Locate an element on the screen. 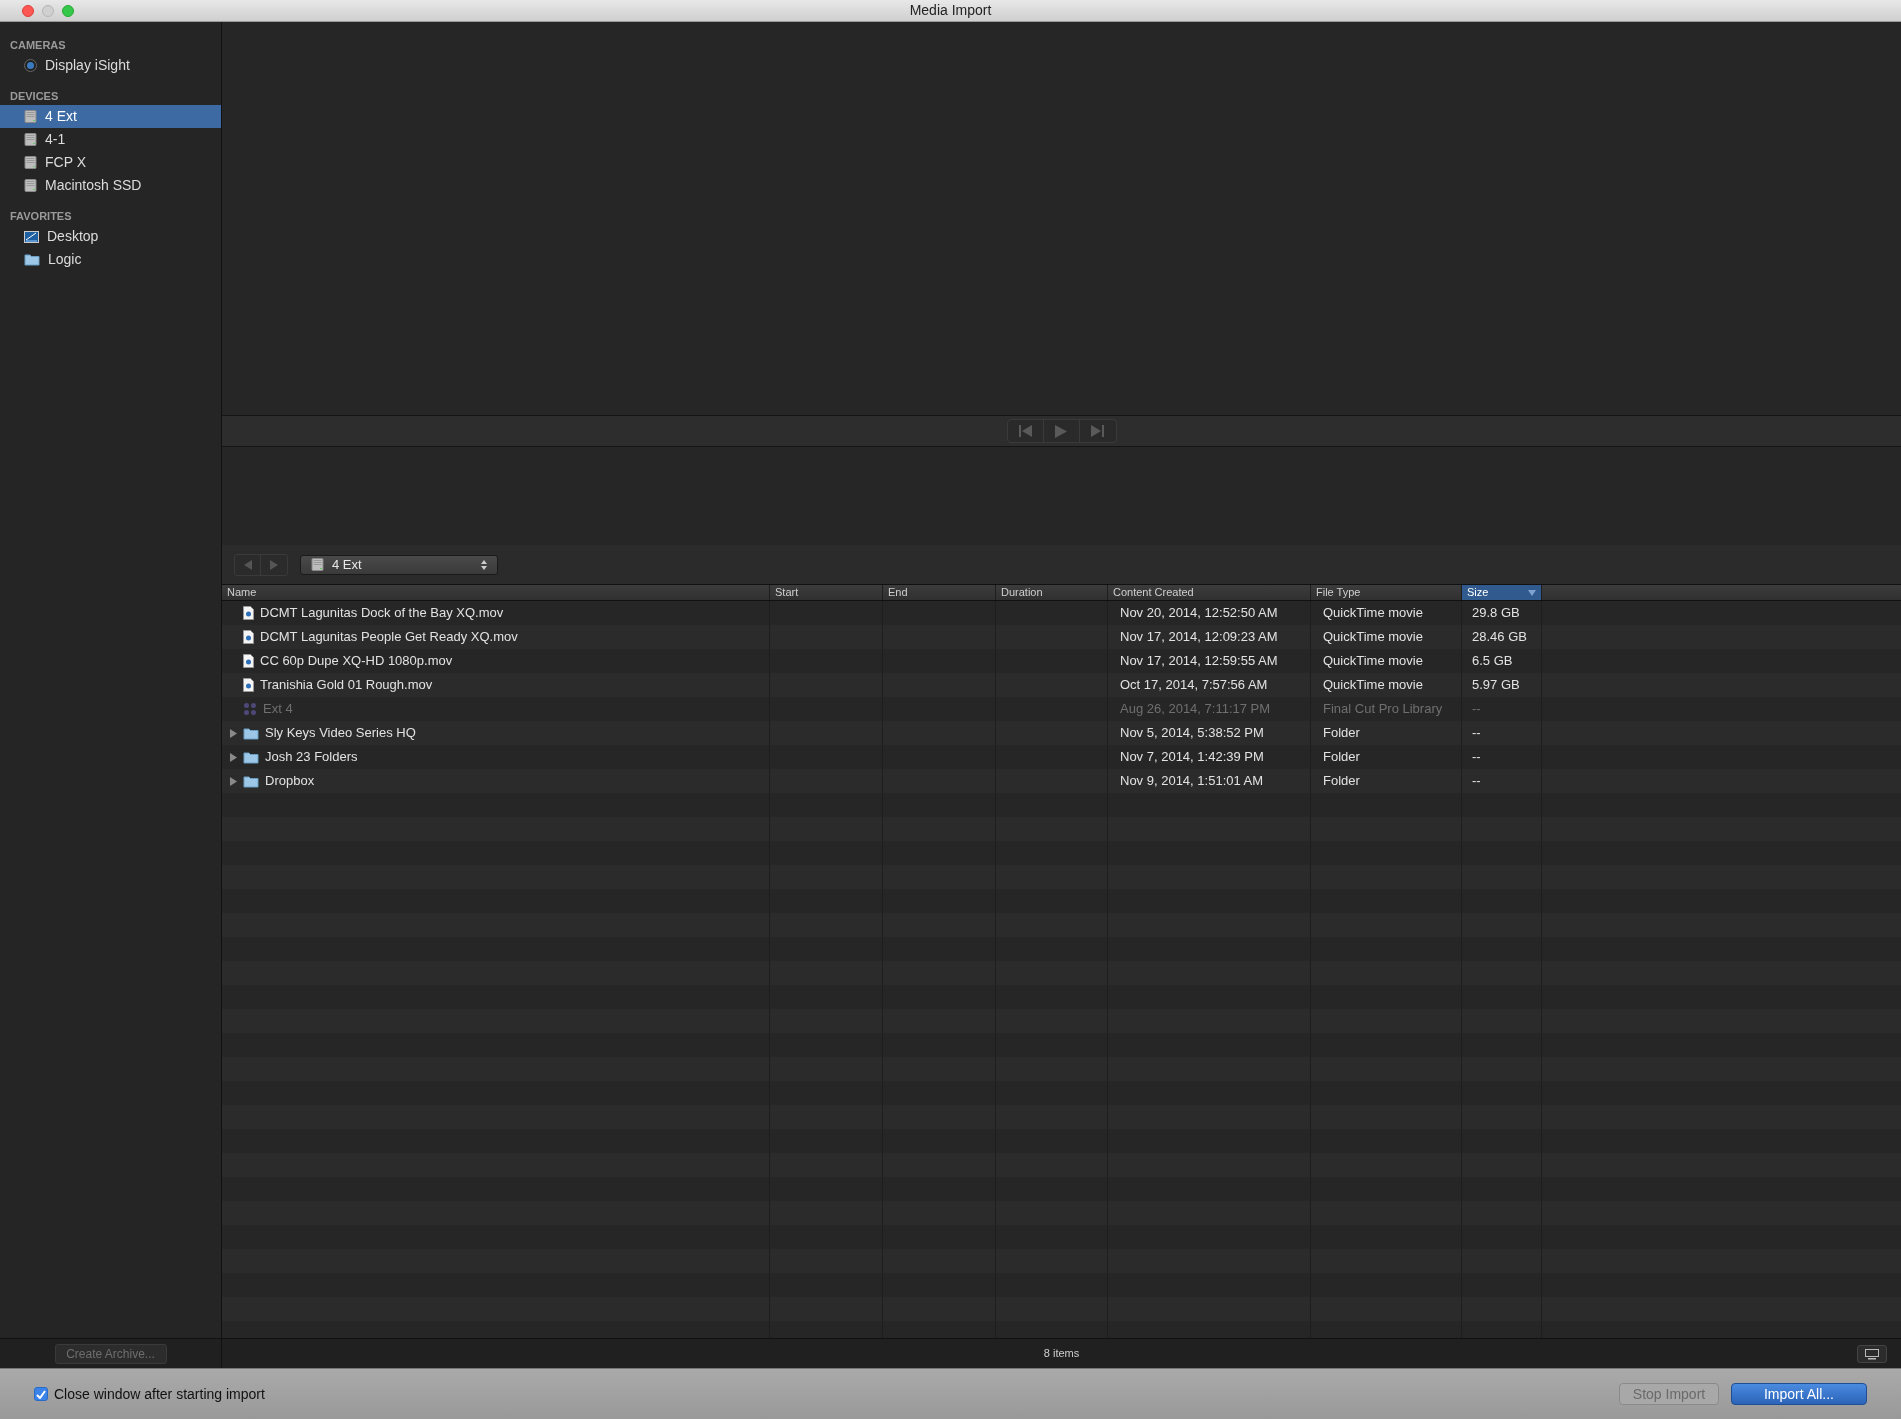  created-date: Nov 5, 2014, 5:38:52 PM is located at coordinates (1192, 733).